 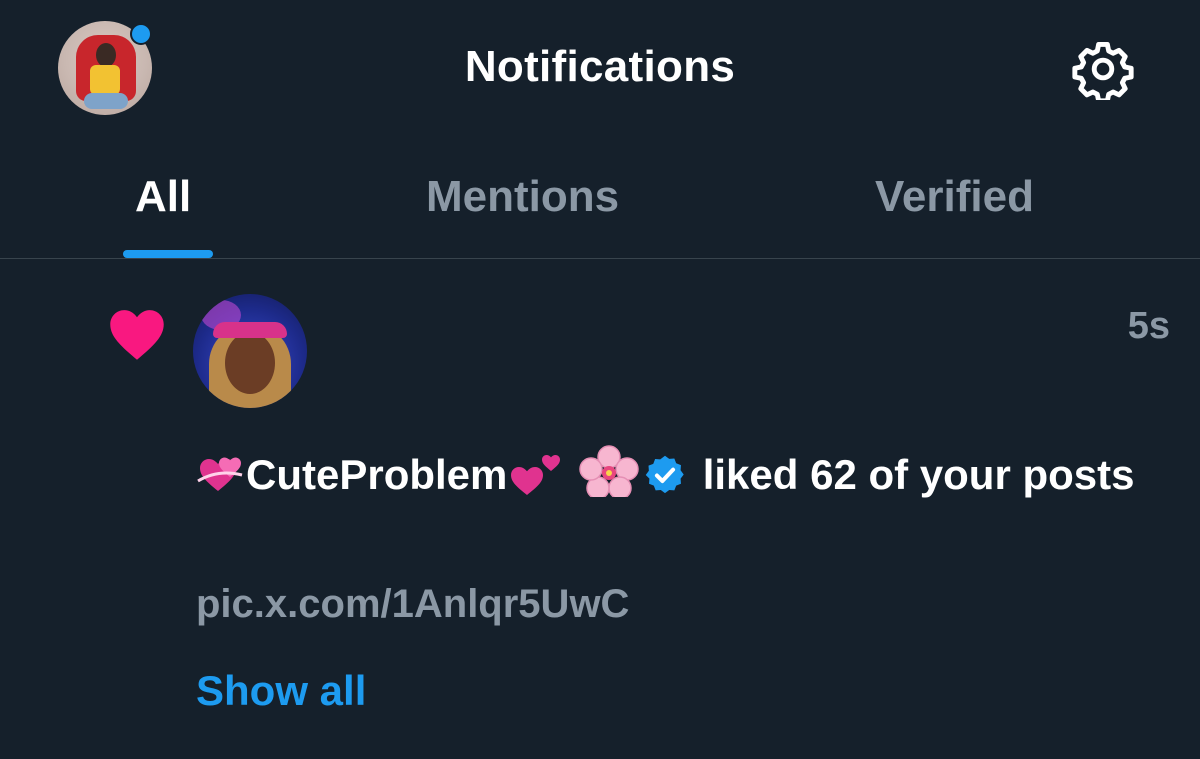 What do you see at coordinates (1148, 326) in the screenshot?
I see `notification-time: 5s` at bounding box center [1148, 326].